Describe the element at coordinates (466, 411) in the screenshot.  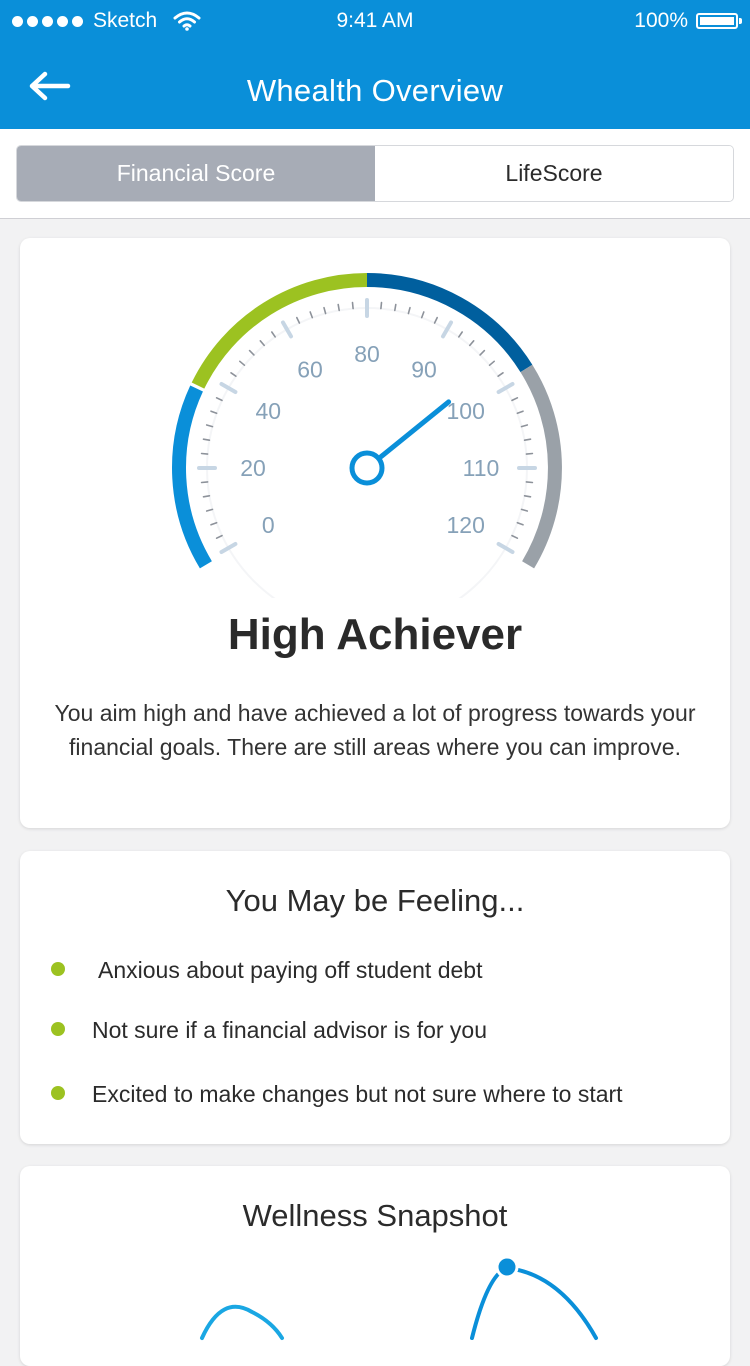
I see `gauge-tick-label: 100` at that location.